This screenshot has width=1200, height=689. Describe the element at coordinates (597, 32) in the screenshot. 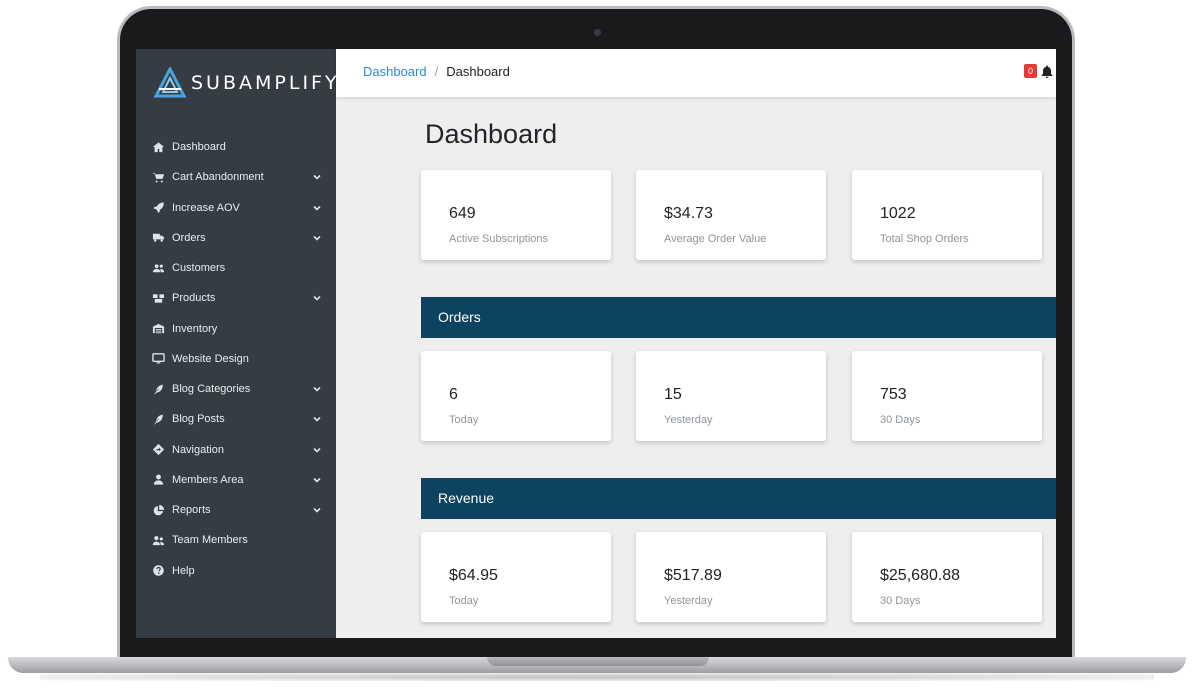

I see `webcam` at that location.